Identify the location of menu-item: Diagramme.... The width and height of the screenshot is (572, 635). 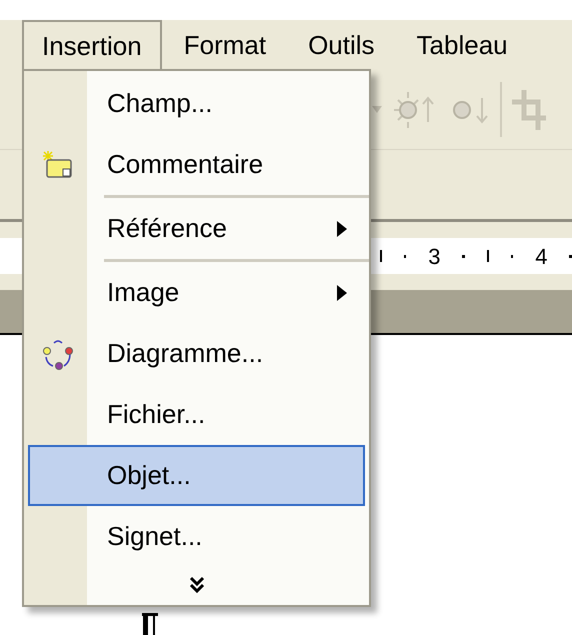
(196, 353).